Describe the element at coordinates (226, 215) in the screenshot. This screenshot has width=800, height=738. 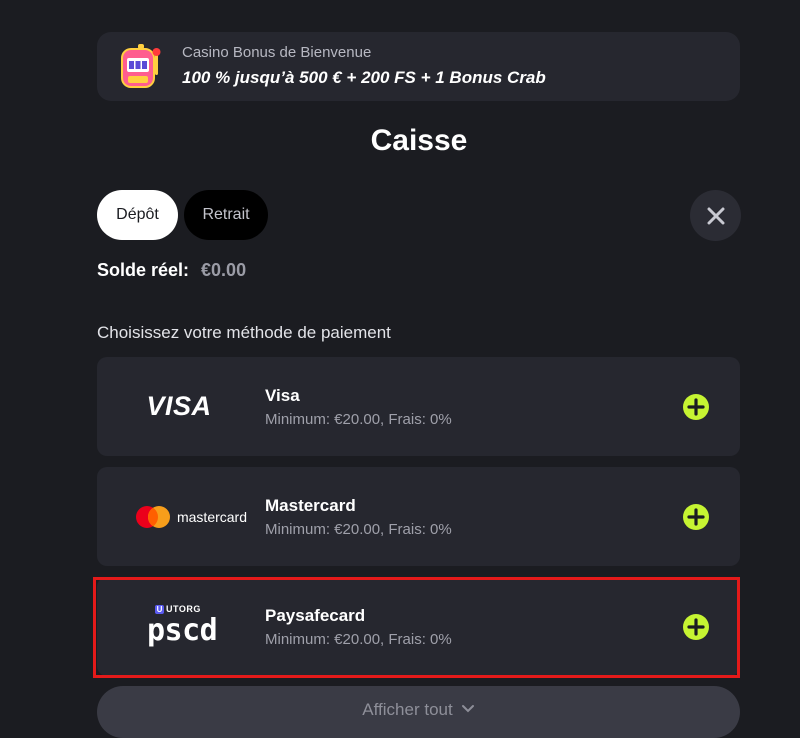
I see `tab-withdraw: Retrait` at that location.